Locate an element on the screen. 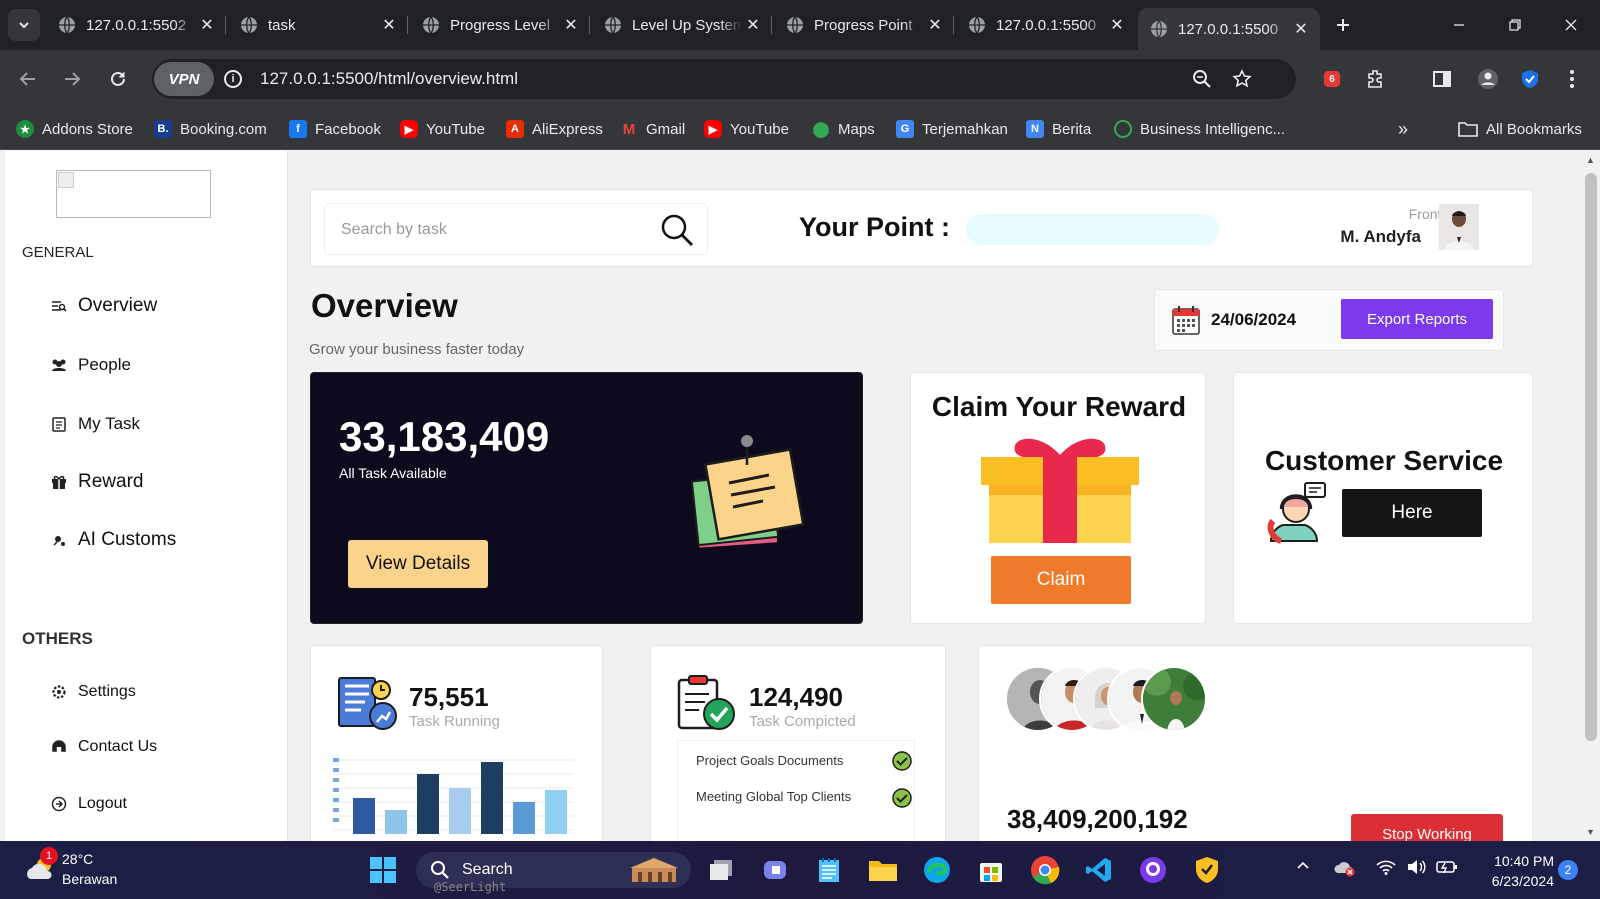 Image resolution: width=1600 pixels, height=899 pixels. export-reports-button: Export Reports is located at coordinates (1417, 319).